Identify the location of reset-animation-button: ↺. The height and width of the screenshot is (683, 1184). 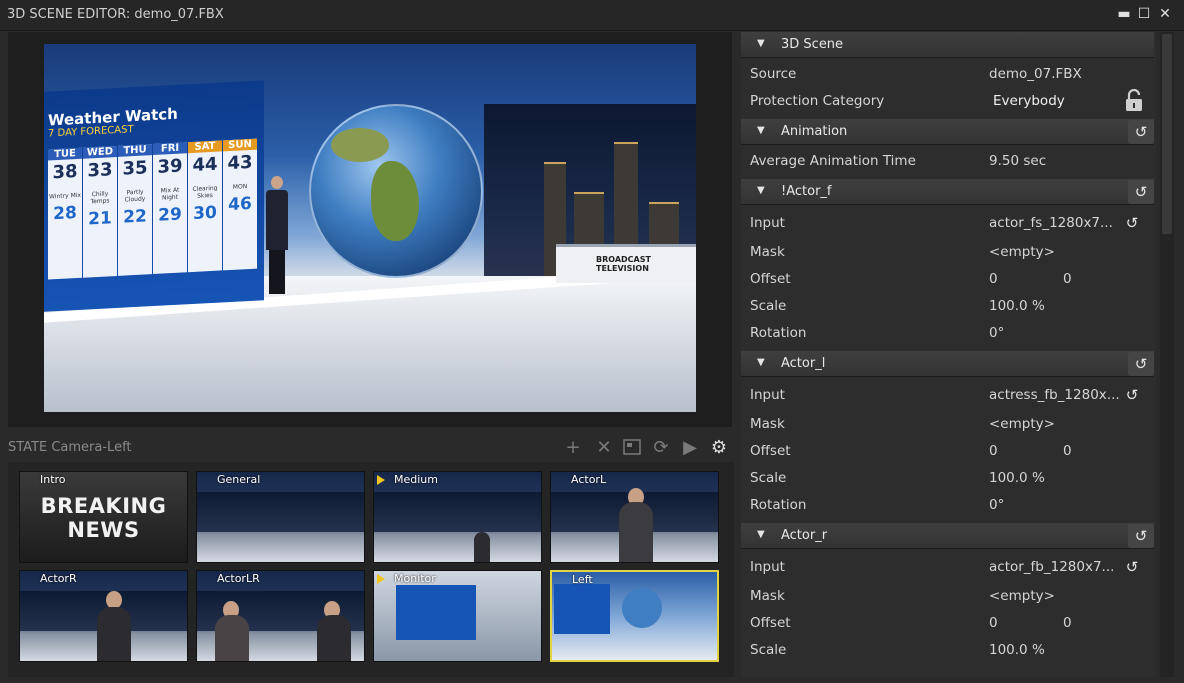
(1141, 132).